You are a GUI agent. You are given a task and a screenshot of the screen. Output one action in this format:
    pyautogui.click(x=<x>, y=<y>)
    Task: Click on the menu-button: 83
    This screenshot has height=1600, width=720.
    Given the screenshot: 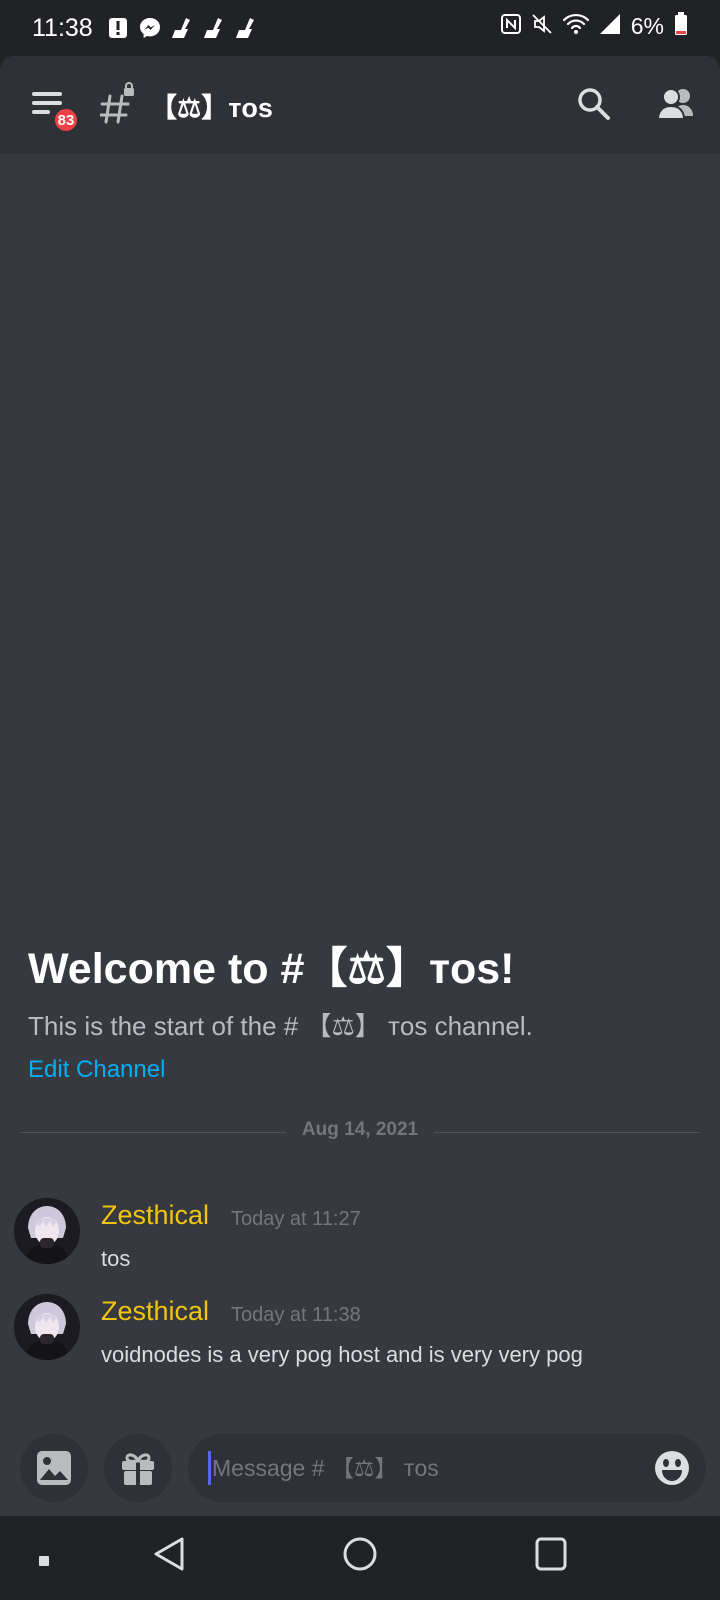 What is the action you would take?
    pyautogui.click(x=55, y=110)
    